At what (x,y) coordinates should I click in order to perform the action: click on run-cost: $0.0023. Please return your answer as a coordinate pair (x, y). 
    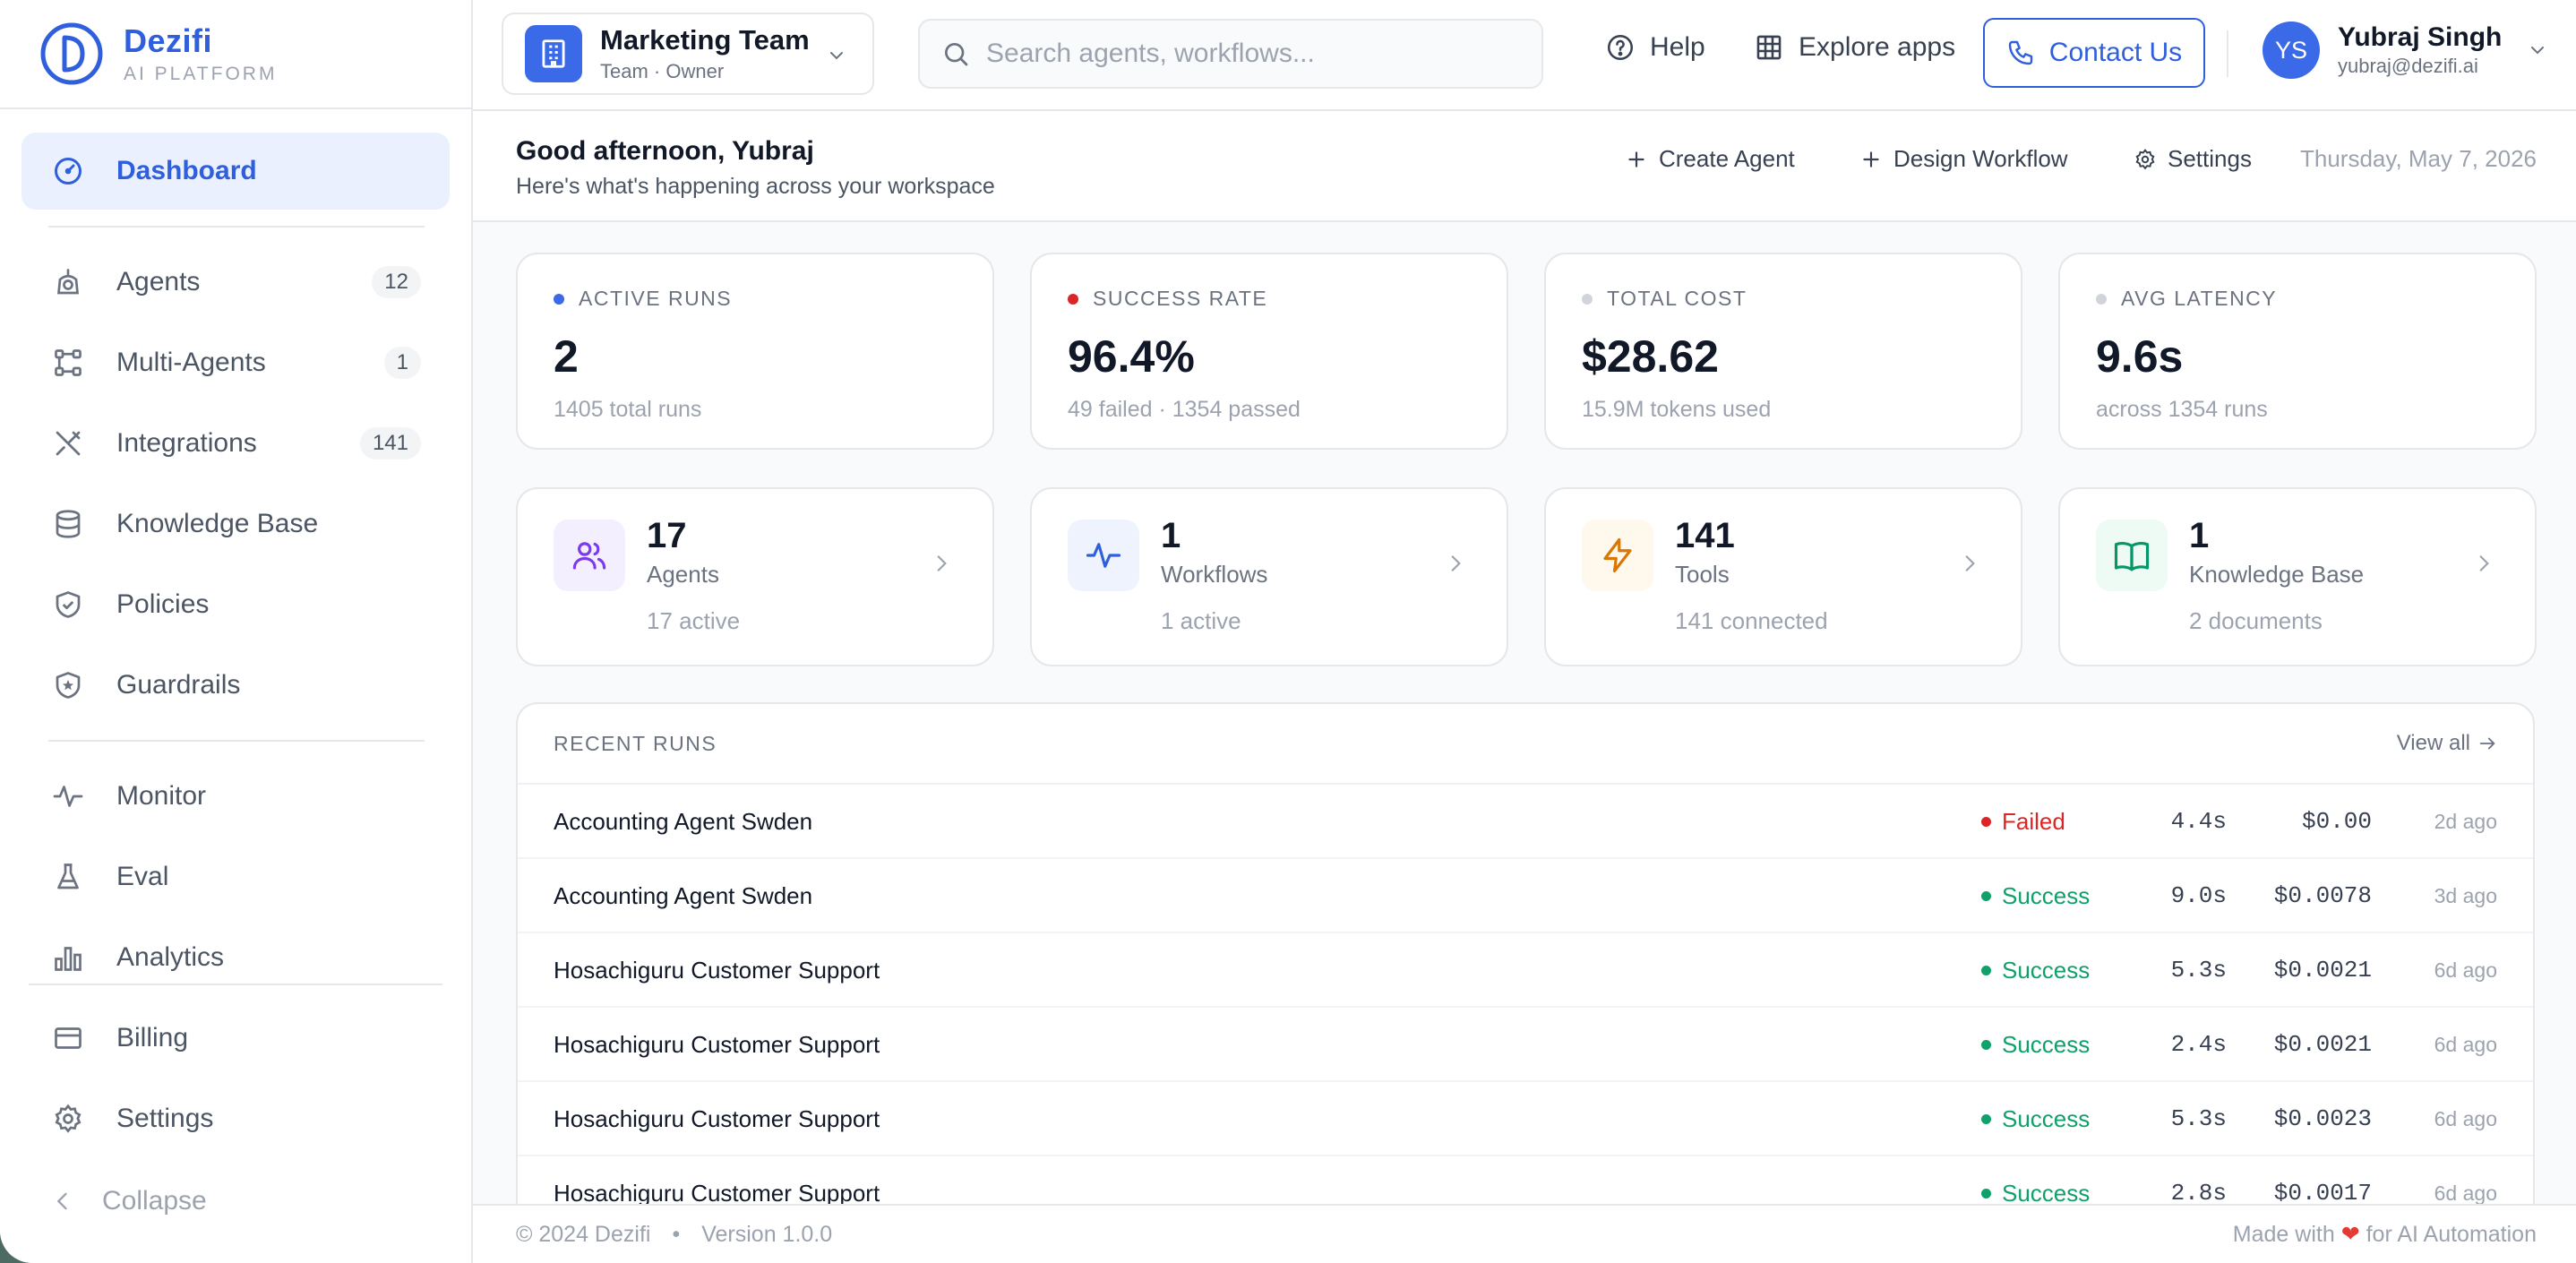
    Looking at the image, I should click on (2322, 1118).